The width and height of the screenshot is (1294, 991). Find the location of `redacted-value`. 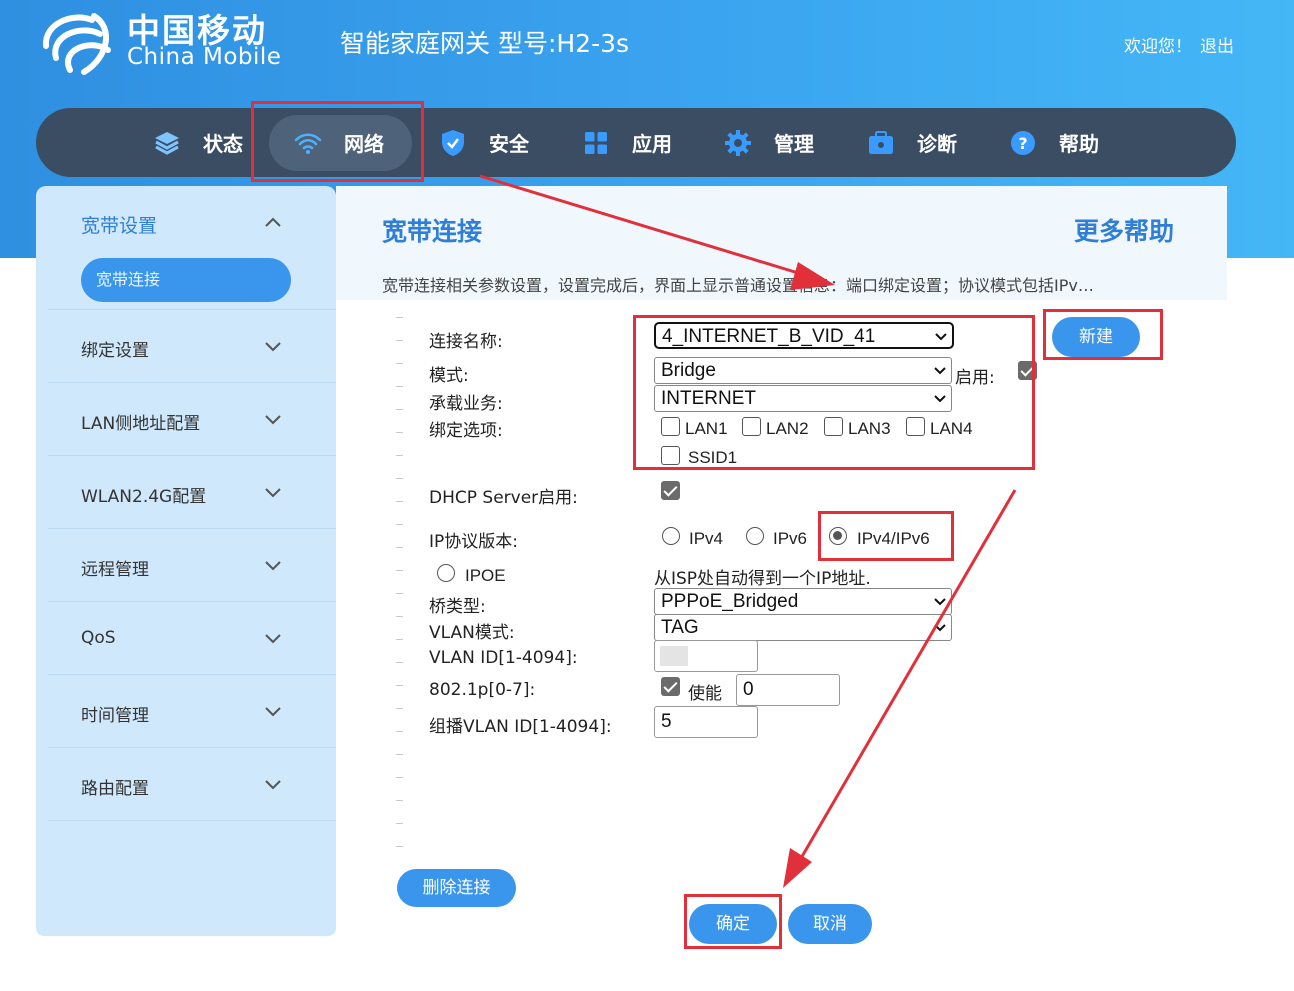

redacted-value is located at coordinates (674, 656).